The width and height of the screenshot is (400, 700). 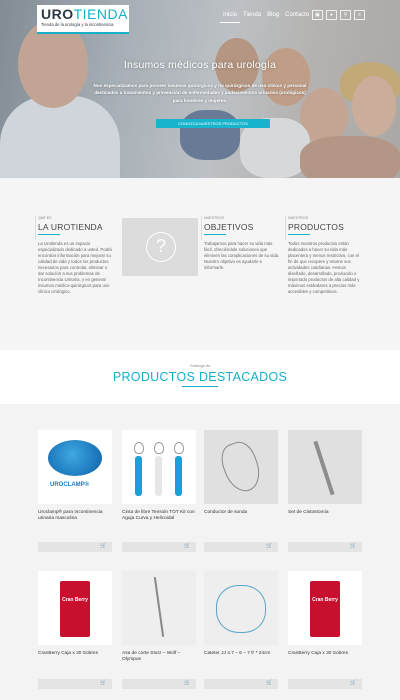 I want to click on featured-title: PRODUCTOS DESTACADOS, so click(x=200, y=377).